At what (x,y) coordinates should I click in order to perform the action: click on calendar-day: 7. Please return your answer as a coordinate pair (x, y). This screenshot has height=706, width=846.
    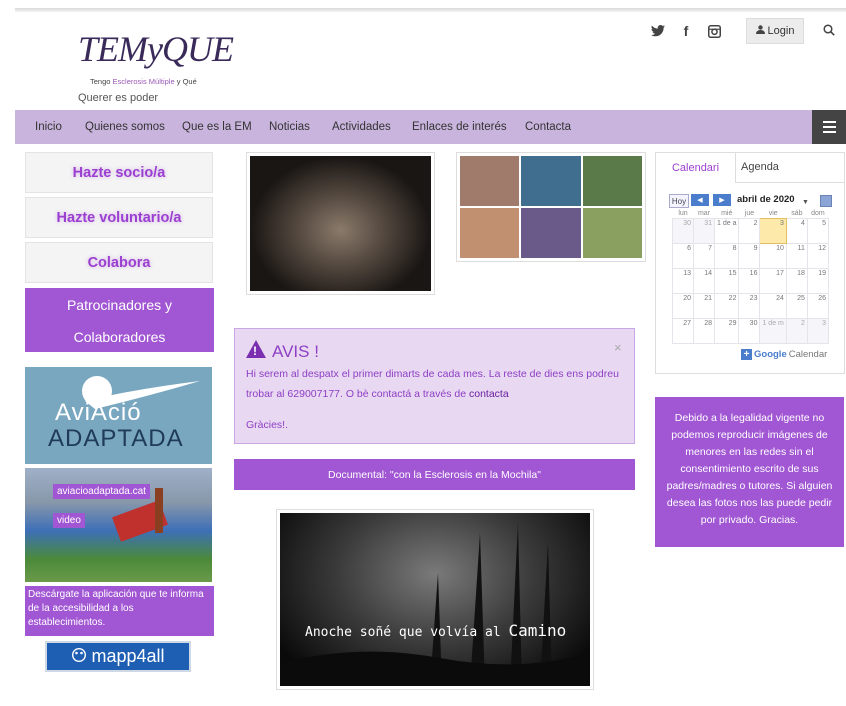
    Looking at the image, I should click on (704, 256).